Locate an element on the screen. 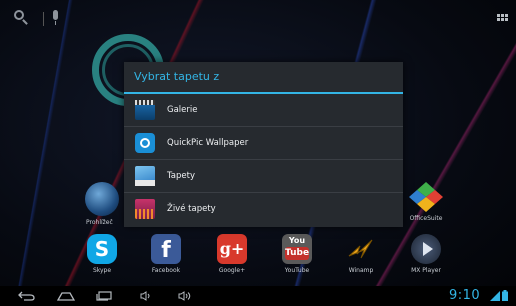  dock-label: Skype is located at coordinates (102, 270).